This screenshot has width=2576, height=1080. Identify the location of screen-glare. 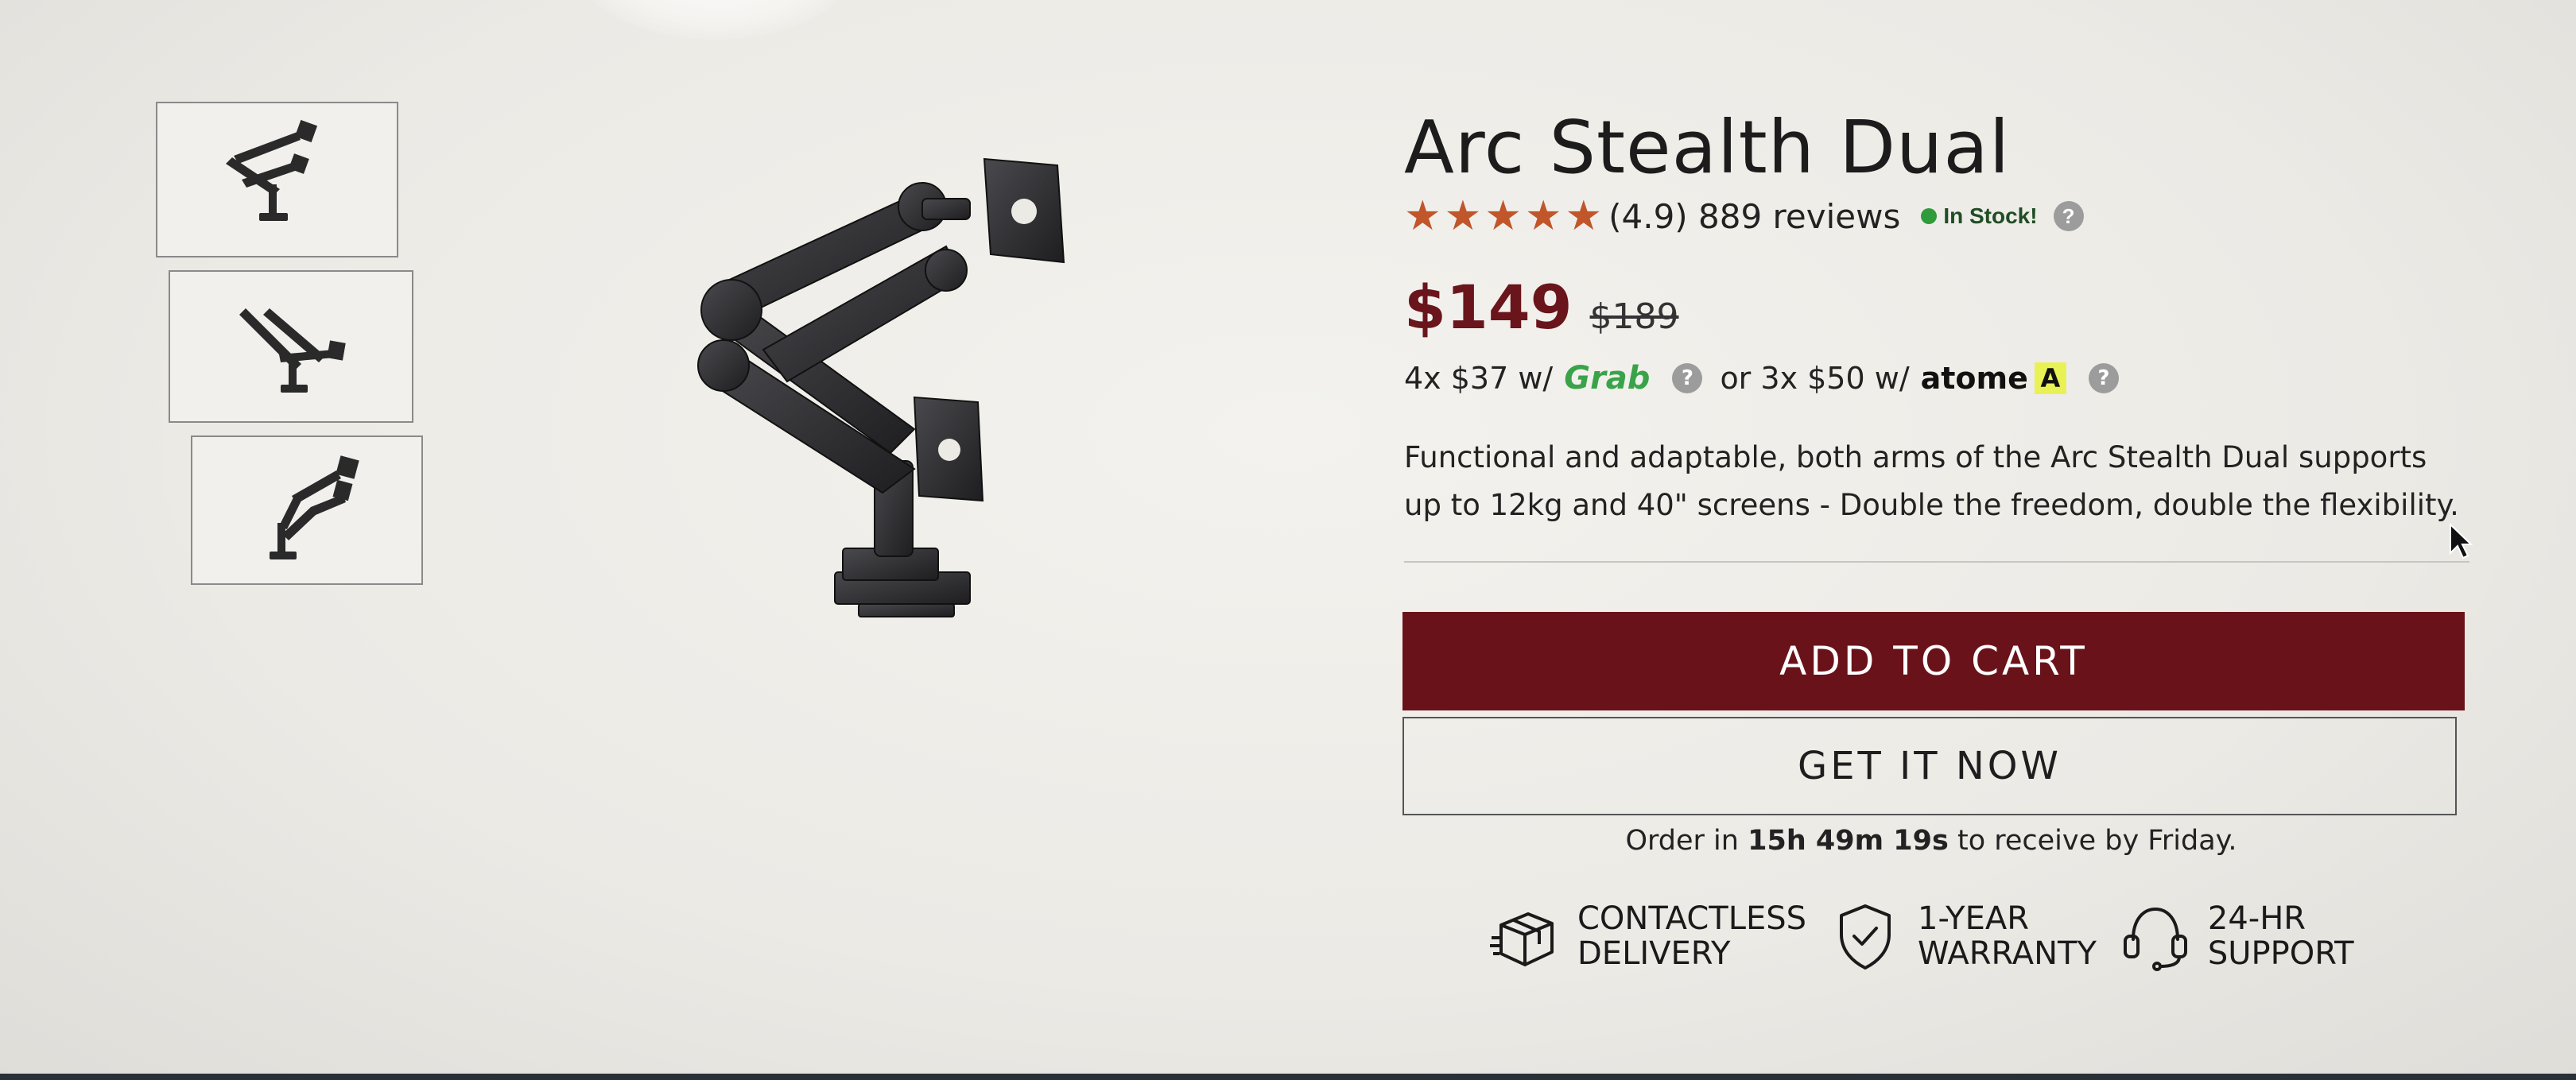
(715, 20).